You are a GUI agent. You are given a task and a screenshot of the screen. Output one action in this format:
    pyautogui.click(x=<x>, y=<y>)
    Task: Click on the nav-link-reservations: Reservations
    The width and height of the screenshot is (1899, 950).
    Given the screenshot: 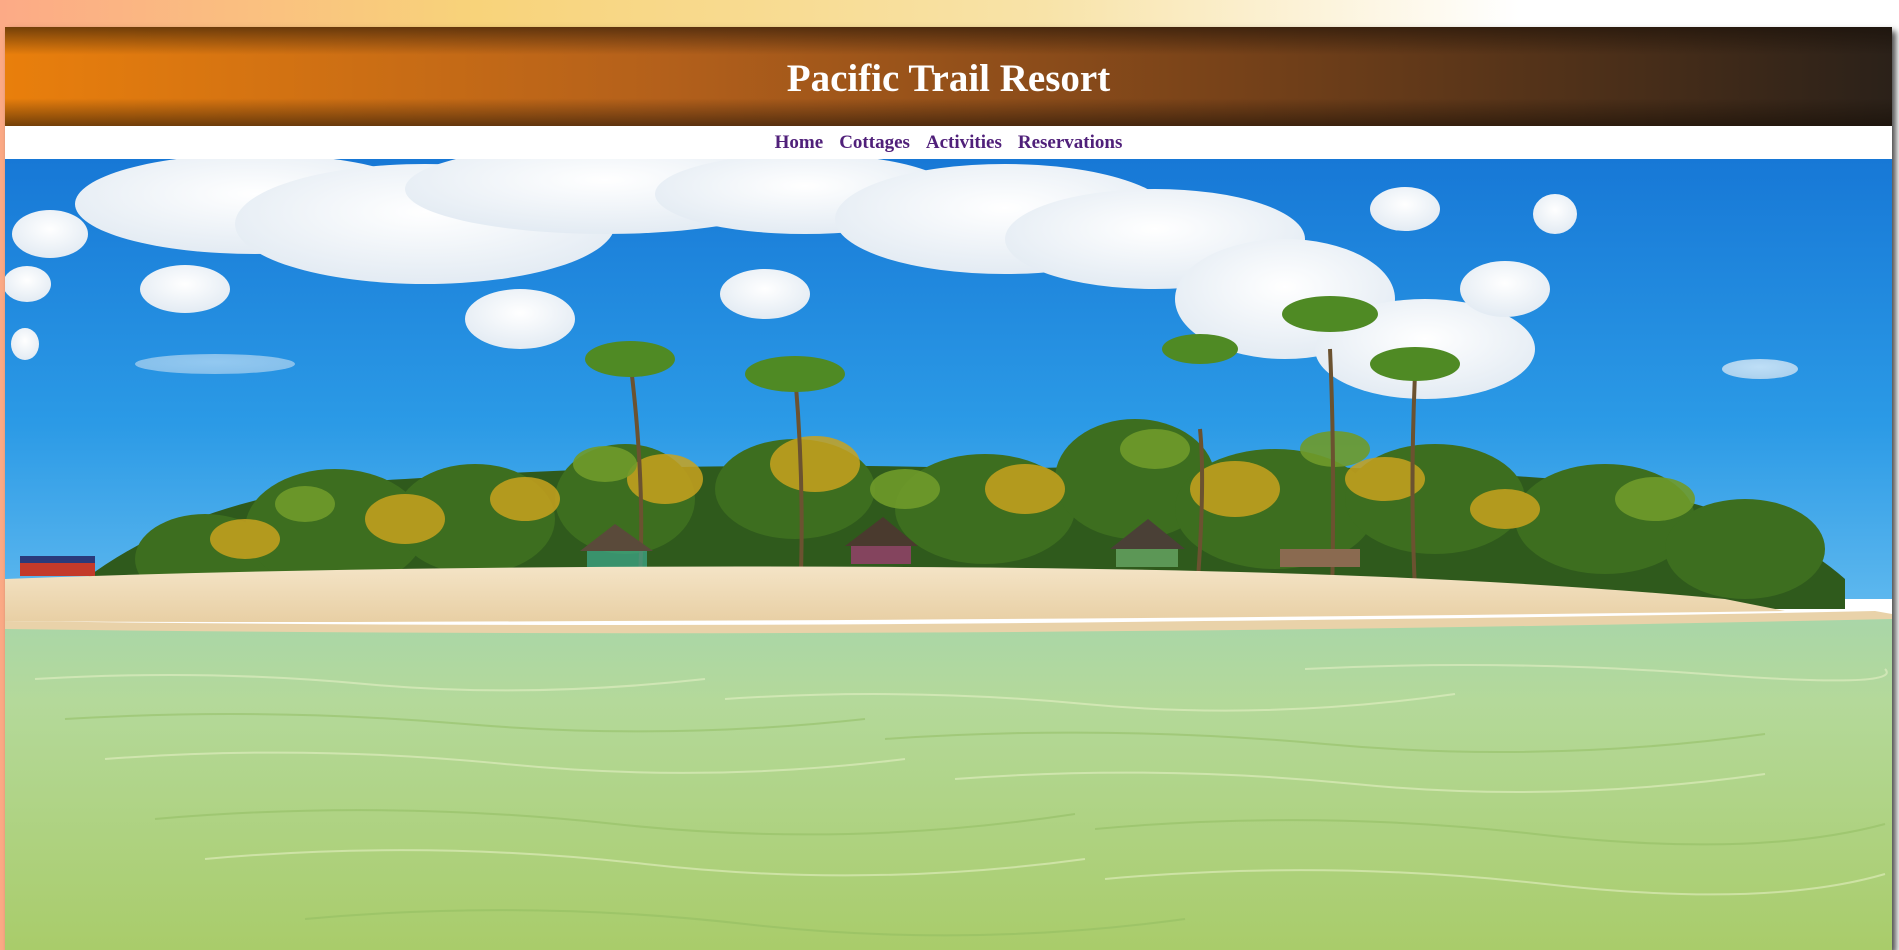 What is the action you would take?
    pyautogui.click(x=1070, y=143)
    